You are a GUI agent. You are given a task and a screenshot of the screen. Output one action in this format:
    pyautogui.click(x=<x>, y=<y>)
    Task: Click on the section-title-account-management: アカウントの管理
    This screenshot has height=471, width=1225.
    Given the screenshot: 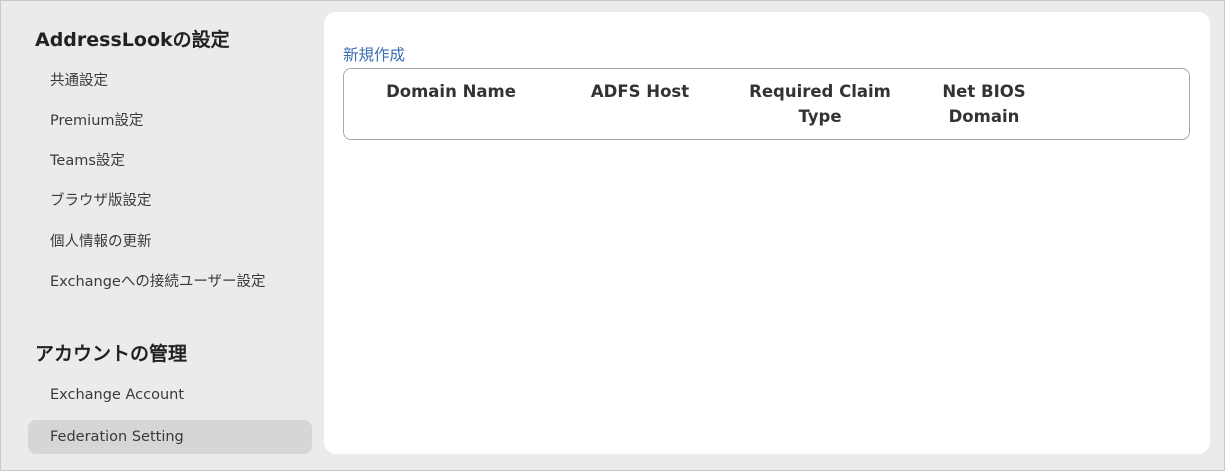 What is the action you would take?
    pyautogui.click(x=111, y=354)
    